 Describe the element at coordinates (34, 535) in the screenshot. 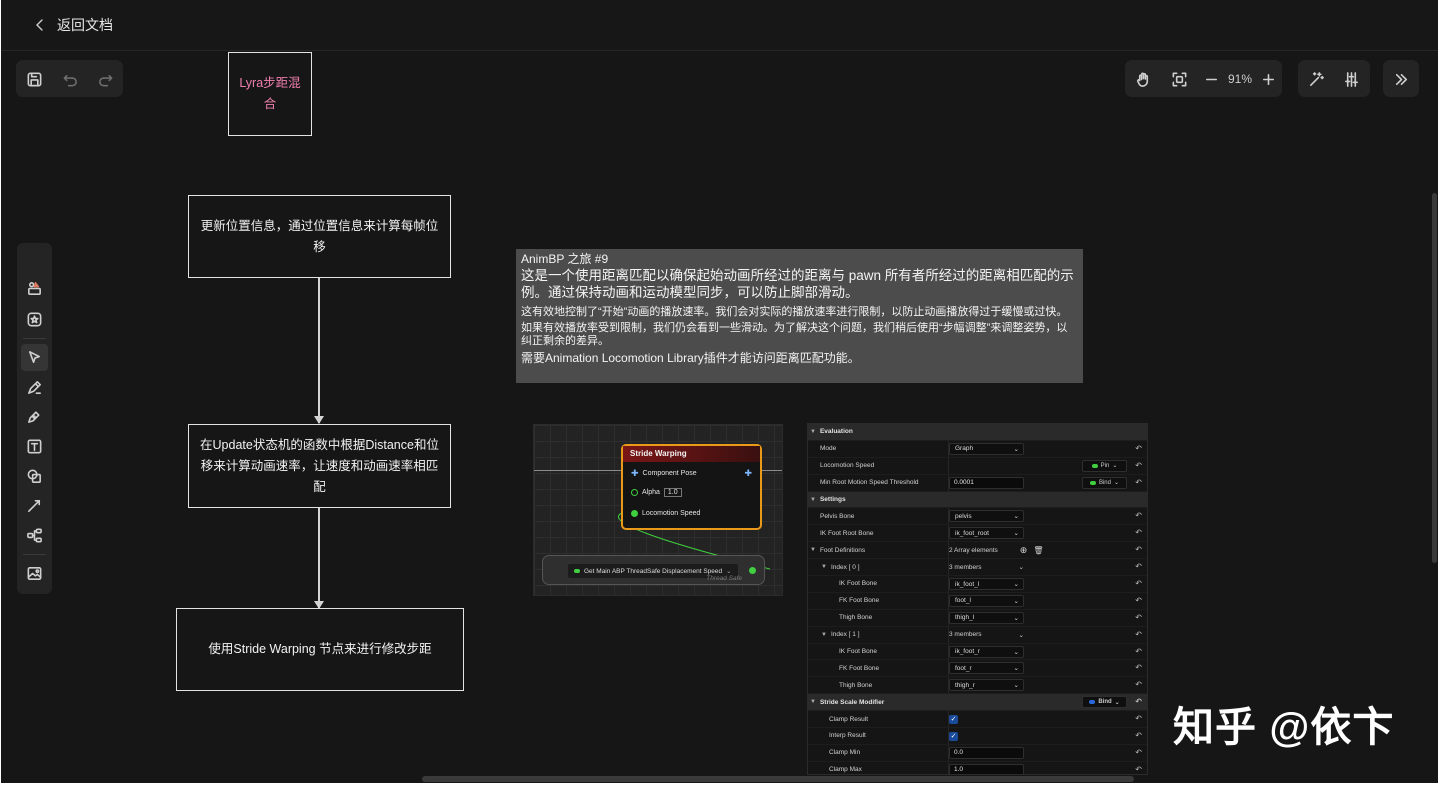

I see `mind-map-icon` at that location.